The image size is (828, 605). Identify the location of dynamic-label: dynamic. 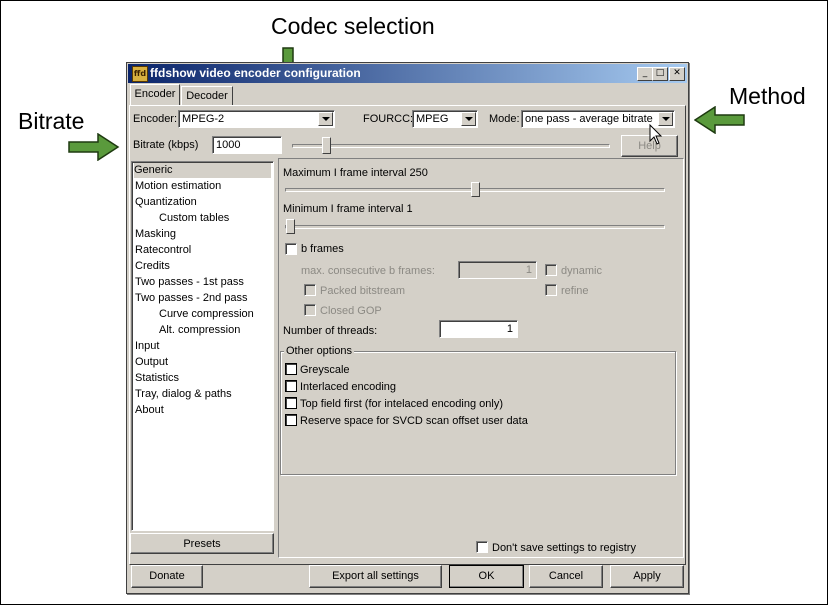
(581, 271).